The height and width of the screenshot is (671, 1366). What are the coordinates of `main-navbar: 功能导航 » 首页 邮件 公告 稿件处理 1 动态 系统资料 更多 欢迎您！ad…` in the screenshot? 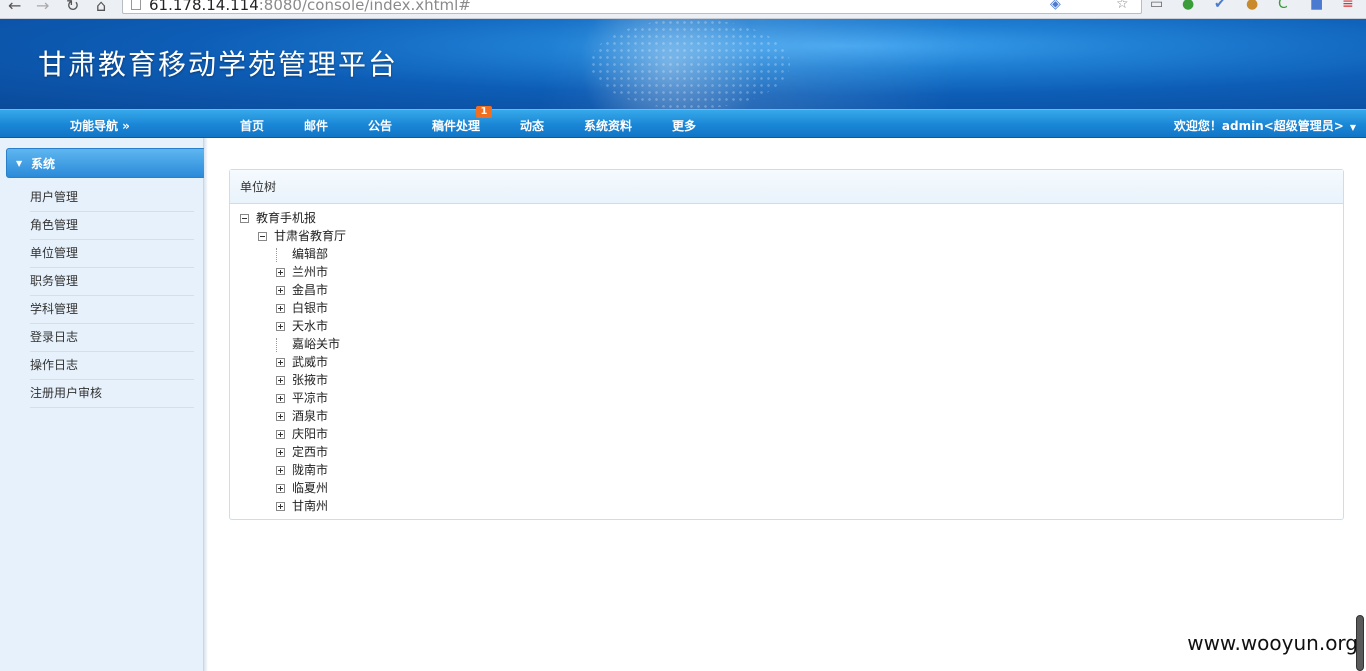 It's located at (683, 122).